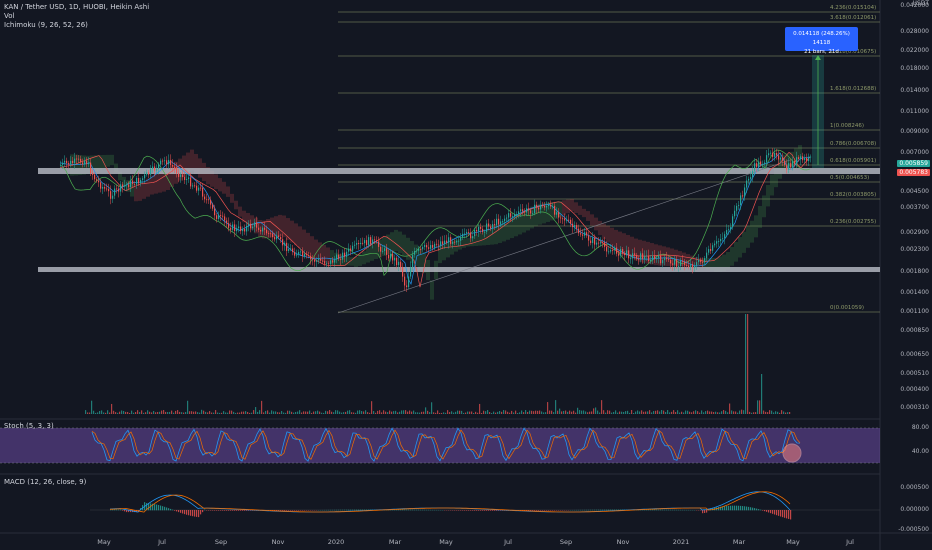 This screenshot has height=550, width=932. What do you see at coordinates (847, 308) in the screenshot?
I see `fib-level-label: 0(0.001059)` at bounding box center [847, 308].